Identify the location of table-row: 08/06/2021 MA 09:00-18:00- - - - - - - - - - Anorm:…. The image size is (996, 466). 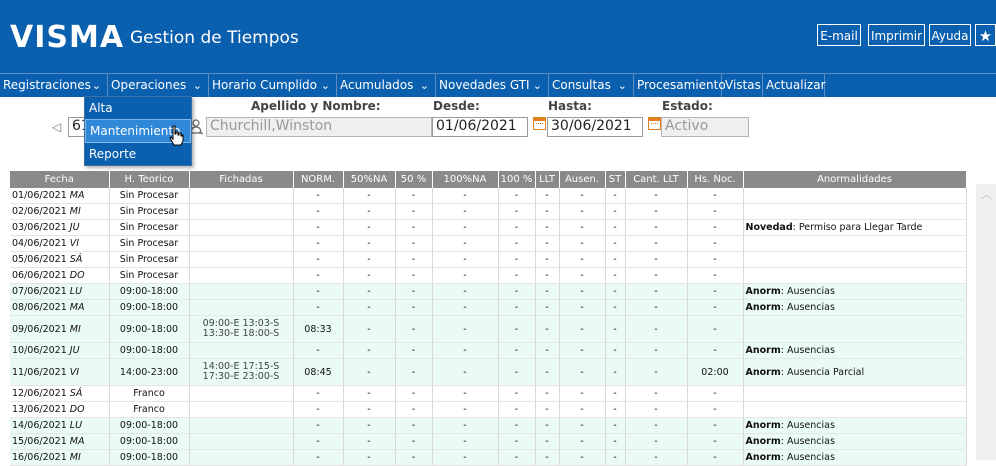
(488, 307).